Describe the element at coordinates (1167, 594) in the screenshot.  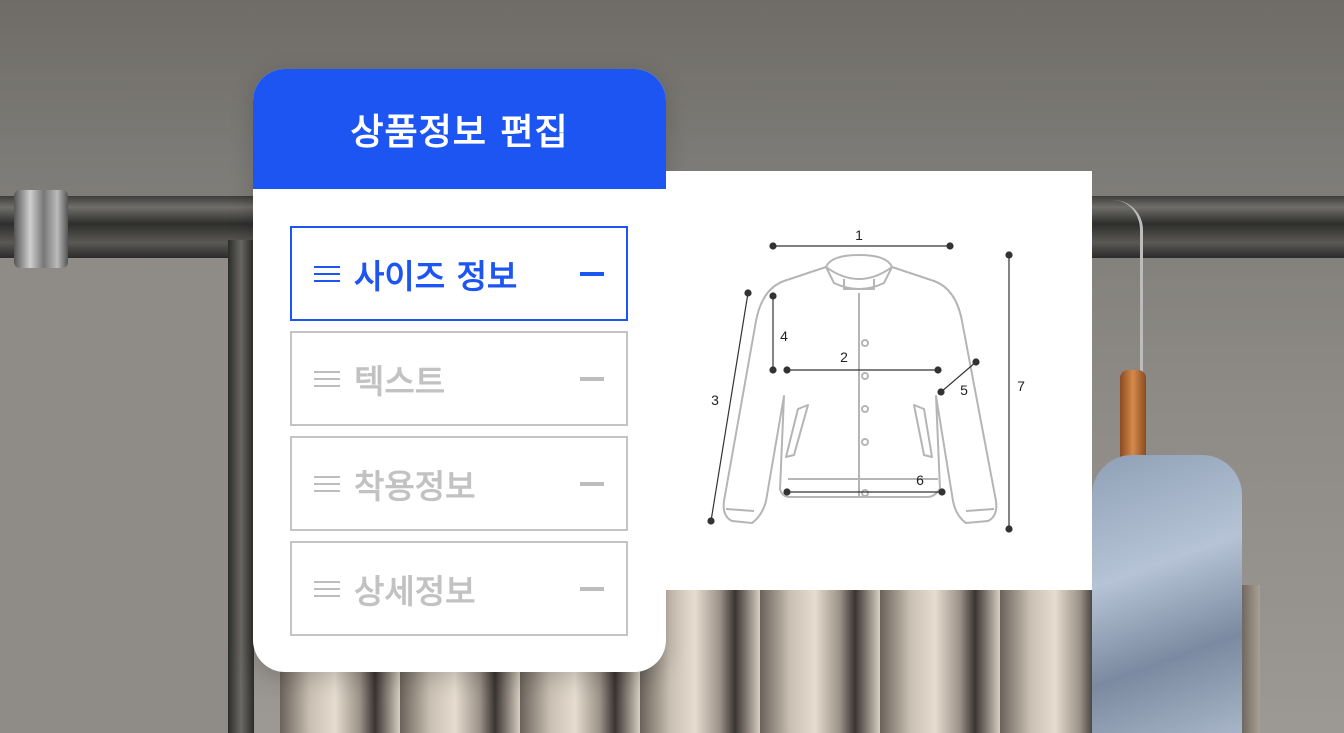
I see `hanging-shirt` at that location.